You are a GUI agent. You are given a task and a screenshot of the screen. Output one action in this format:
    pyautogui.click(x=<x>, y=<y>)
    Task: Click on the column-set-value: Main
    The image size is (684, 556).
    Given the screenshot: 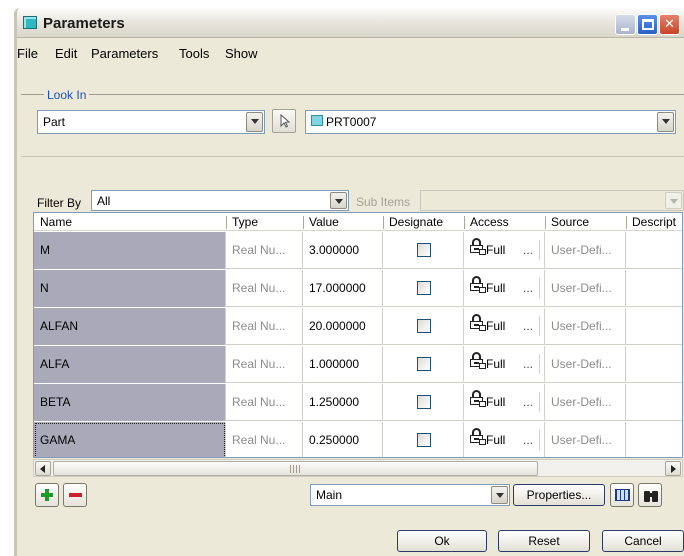 What is the action you would take?
    pyautogui.click(x=329, y=495)
    